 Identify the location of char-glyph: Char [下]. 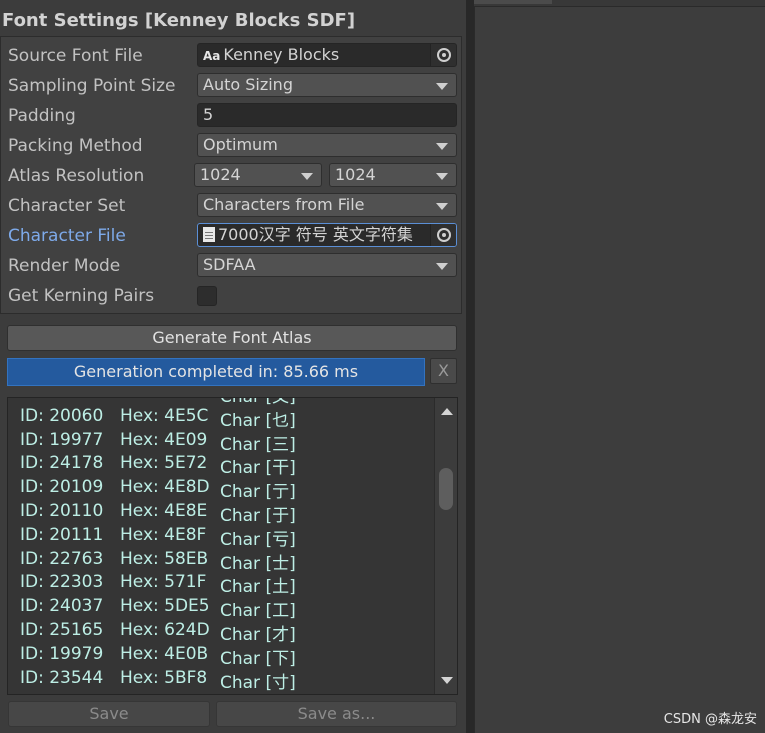
(258, 658).